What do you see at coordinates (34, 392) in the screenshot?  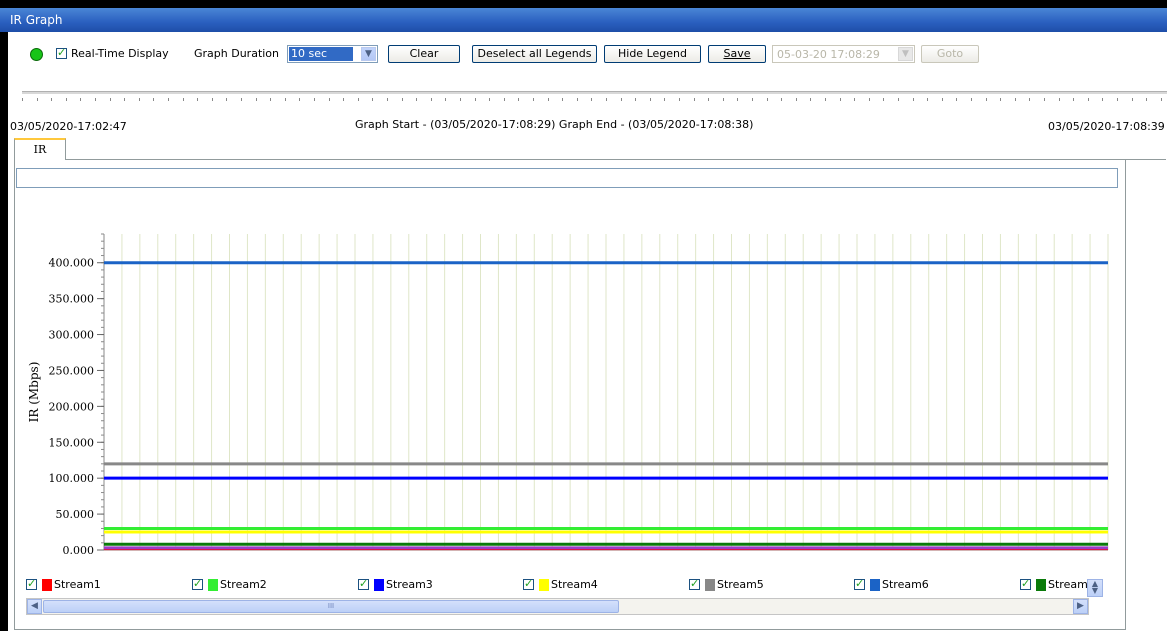 I see `y-axis-label: IR (Mbps)` at bounding box center [34, 392].